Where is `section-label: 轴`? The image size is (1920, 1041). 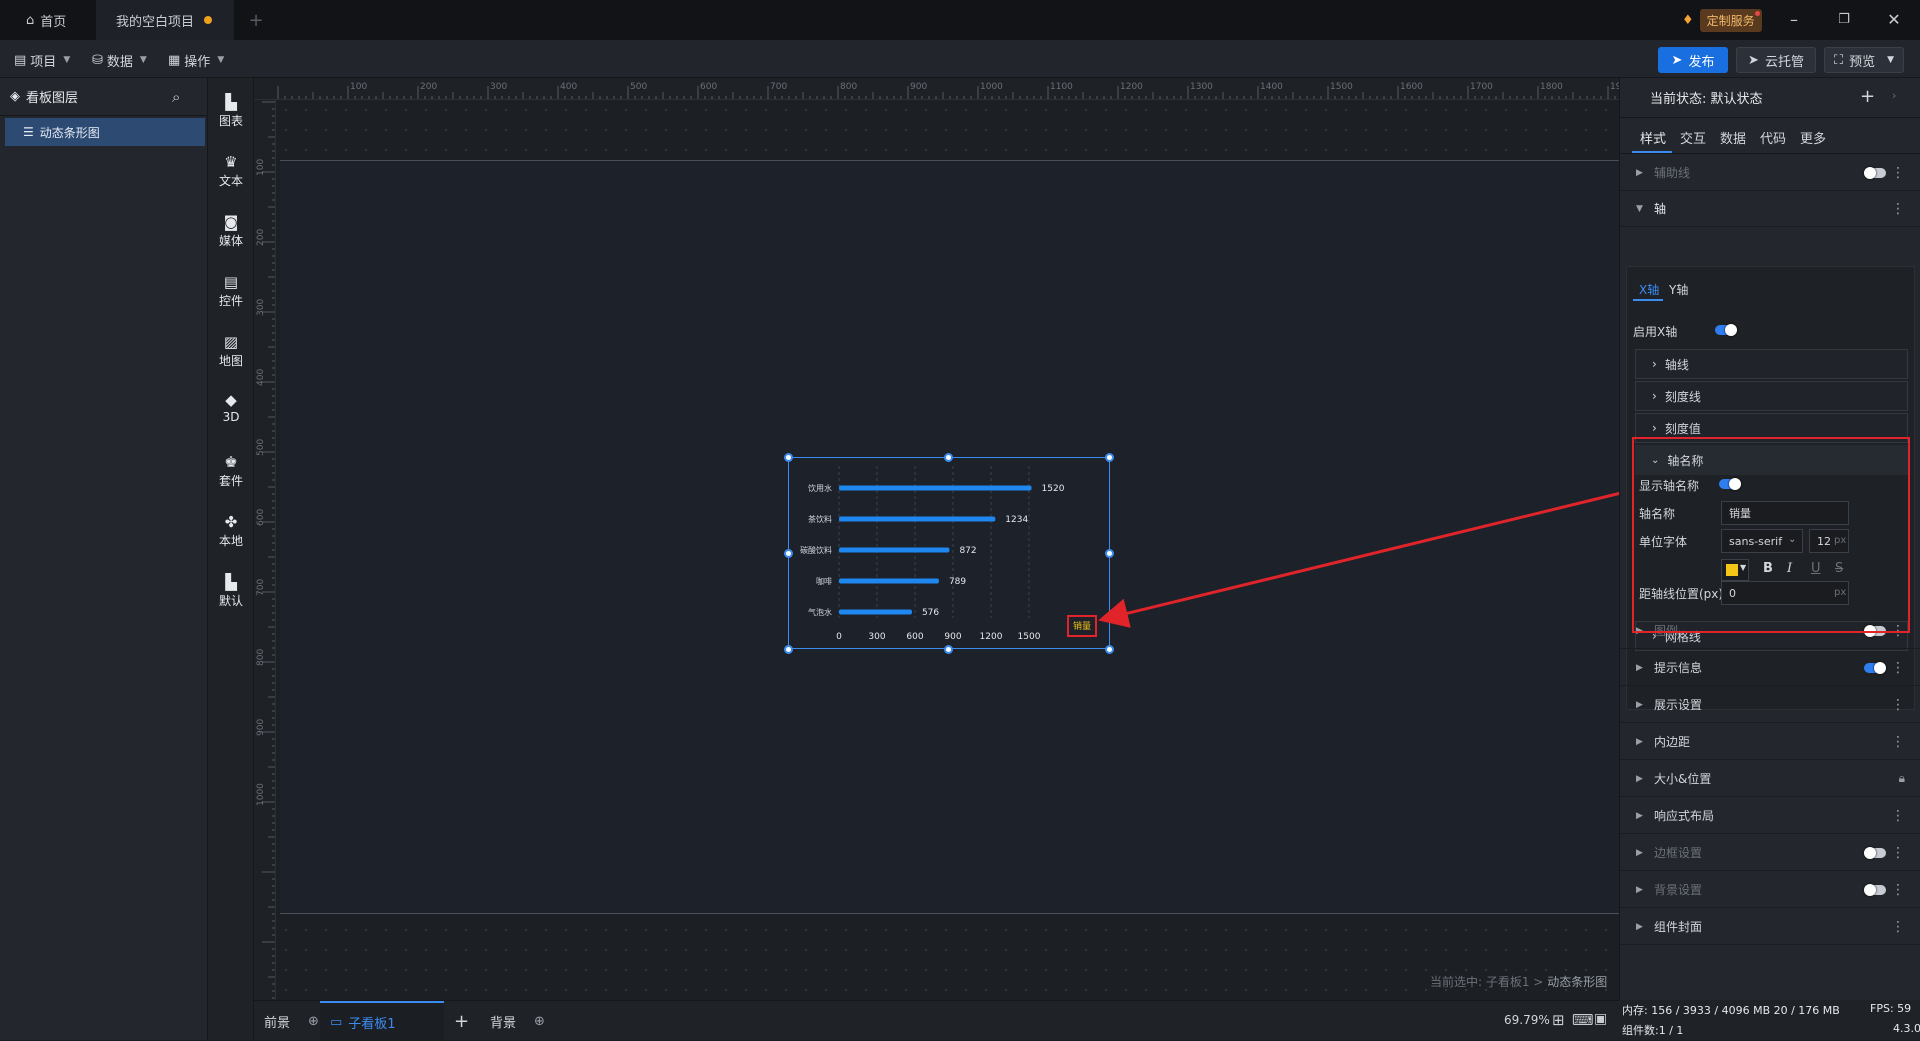
section-label: 轴 is located at coordinates (1660, 209).